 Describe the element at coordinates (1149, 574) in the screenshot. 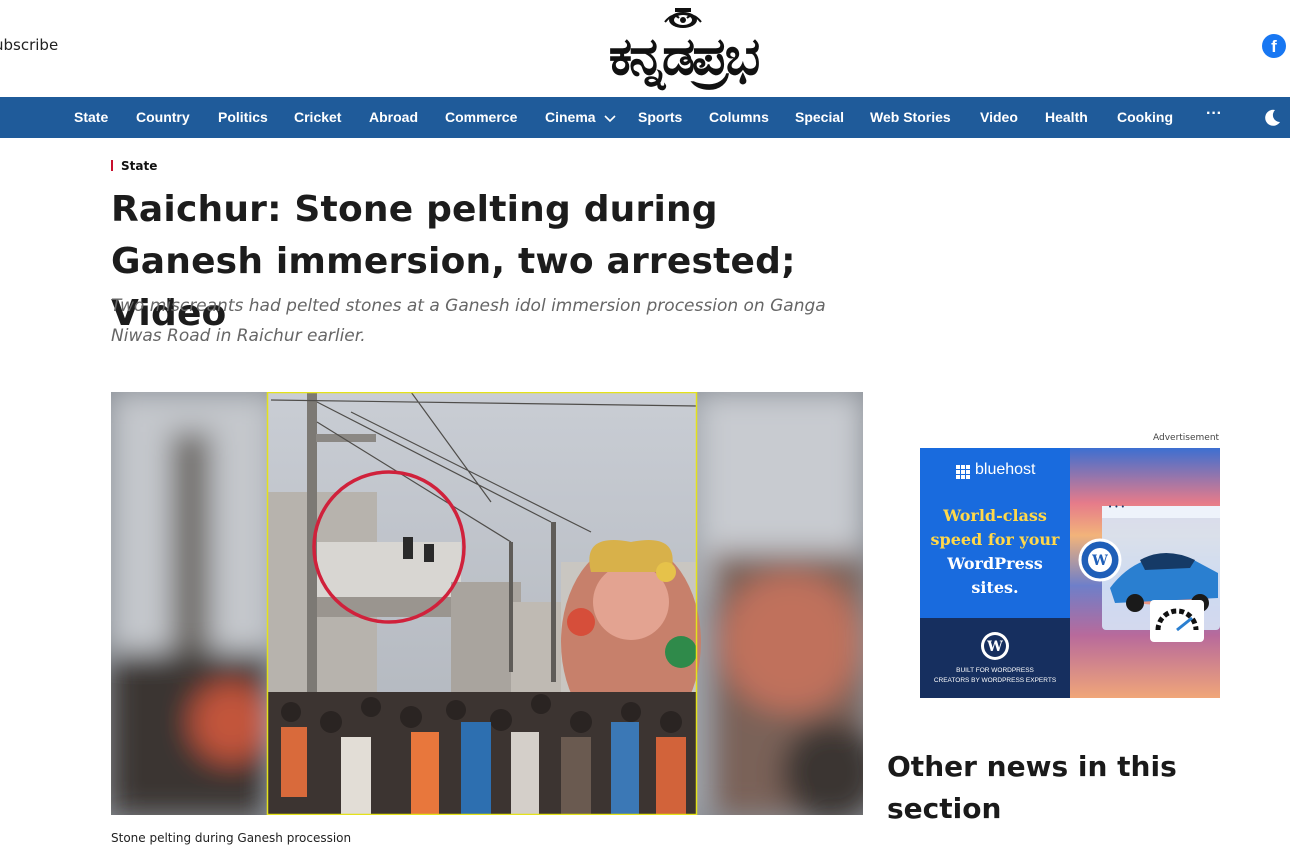

I see `ad-car-illustration: W` at that location.